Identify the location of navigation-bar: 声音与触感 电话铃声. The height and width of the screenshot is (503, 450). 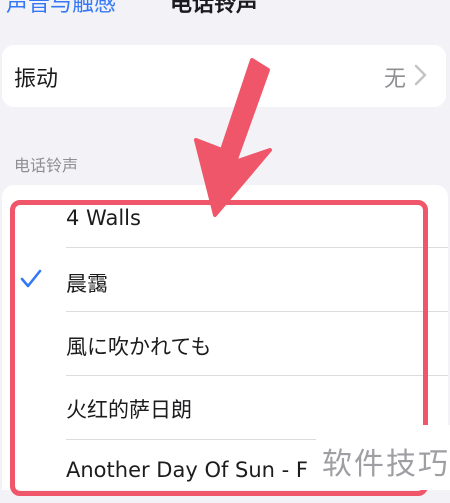
(225, 7).